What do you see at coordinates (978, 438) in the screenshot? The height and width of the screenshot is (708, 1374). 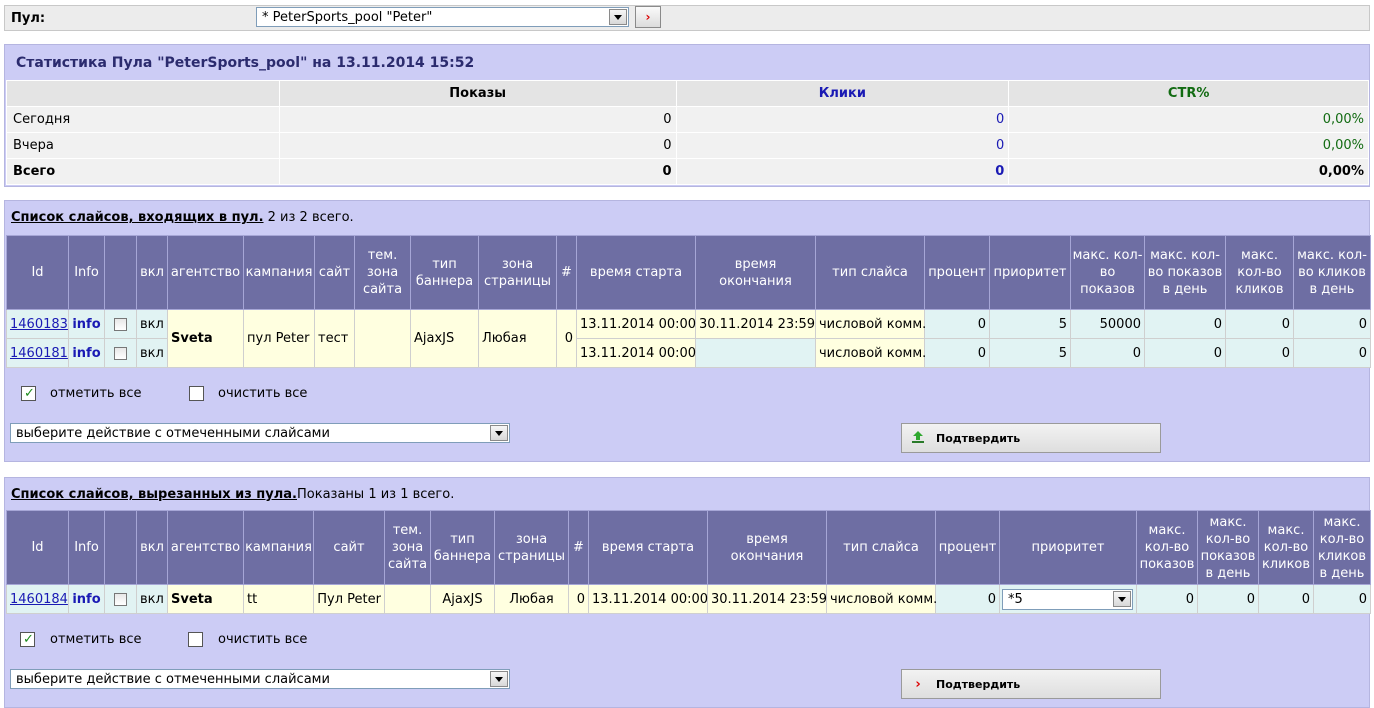 I see `confirm-label: Подтвердить` at bounding box center [978, 438].